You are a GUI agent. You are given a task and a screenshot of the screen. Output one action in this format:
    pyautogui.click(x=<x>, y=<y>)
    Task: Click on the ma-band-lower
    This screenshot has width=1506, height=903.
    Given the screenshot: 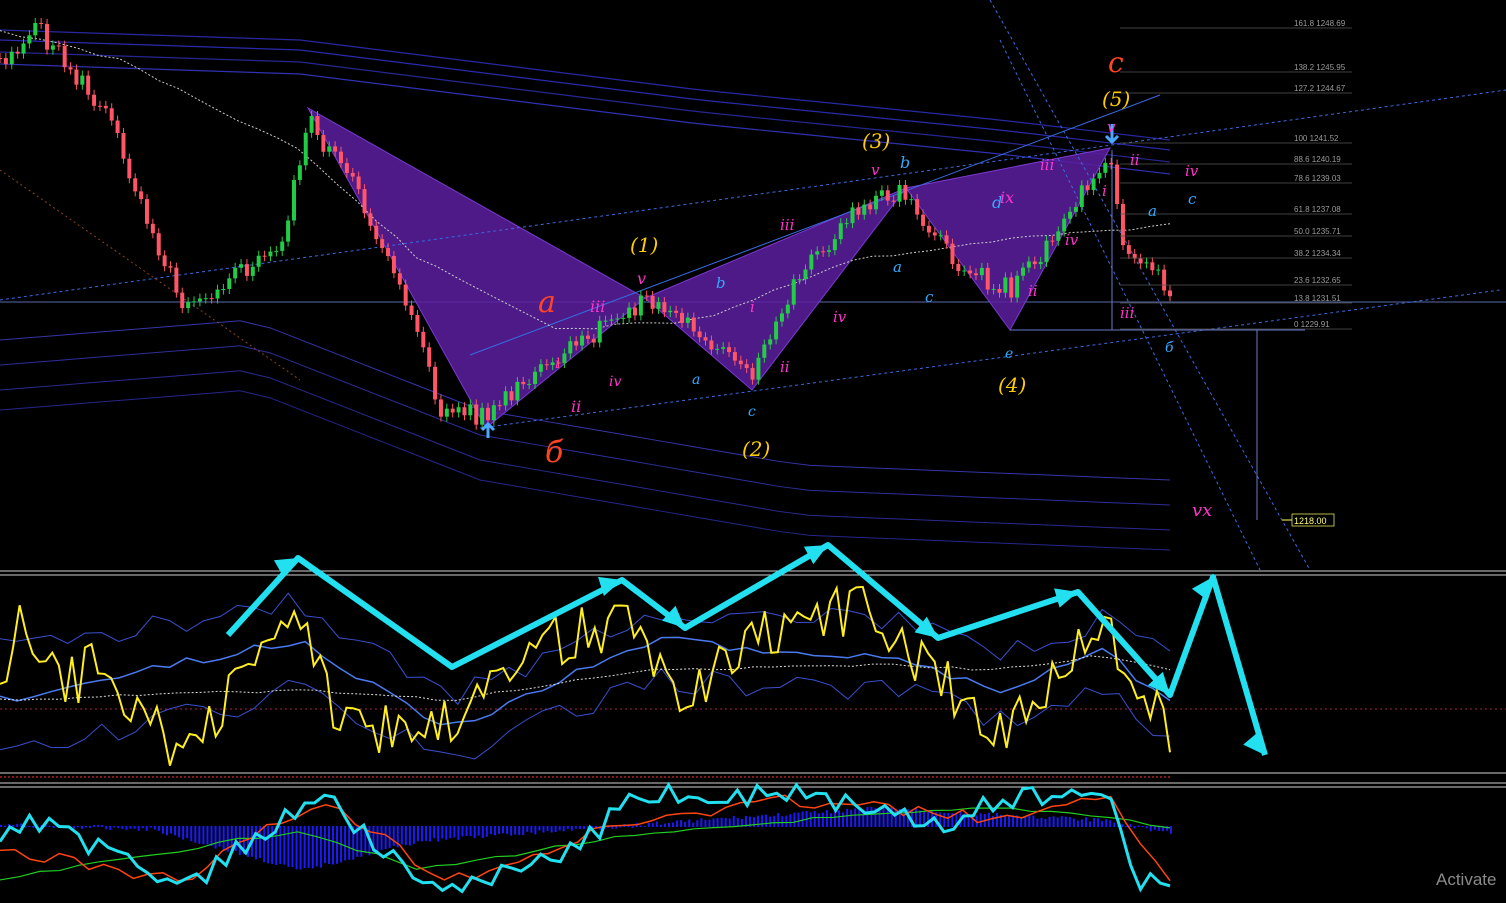 What is the action you would take?
    pyautogui.click(x=585, y=425)
    